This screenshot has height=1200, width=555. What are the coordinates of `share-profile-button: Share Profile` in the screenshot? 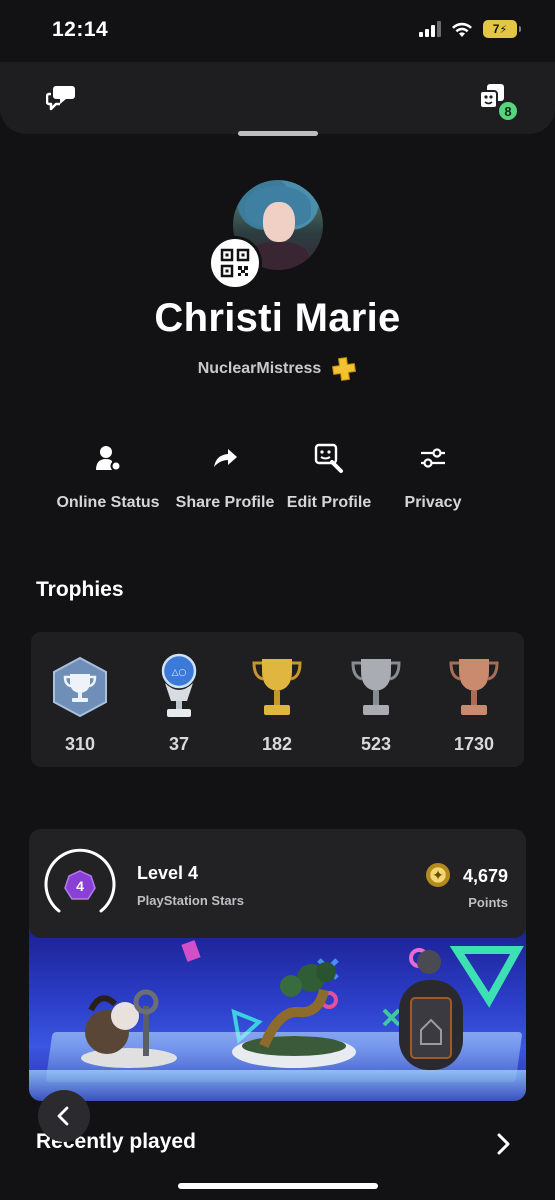 It's located at (225, 476).